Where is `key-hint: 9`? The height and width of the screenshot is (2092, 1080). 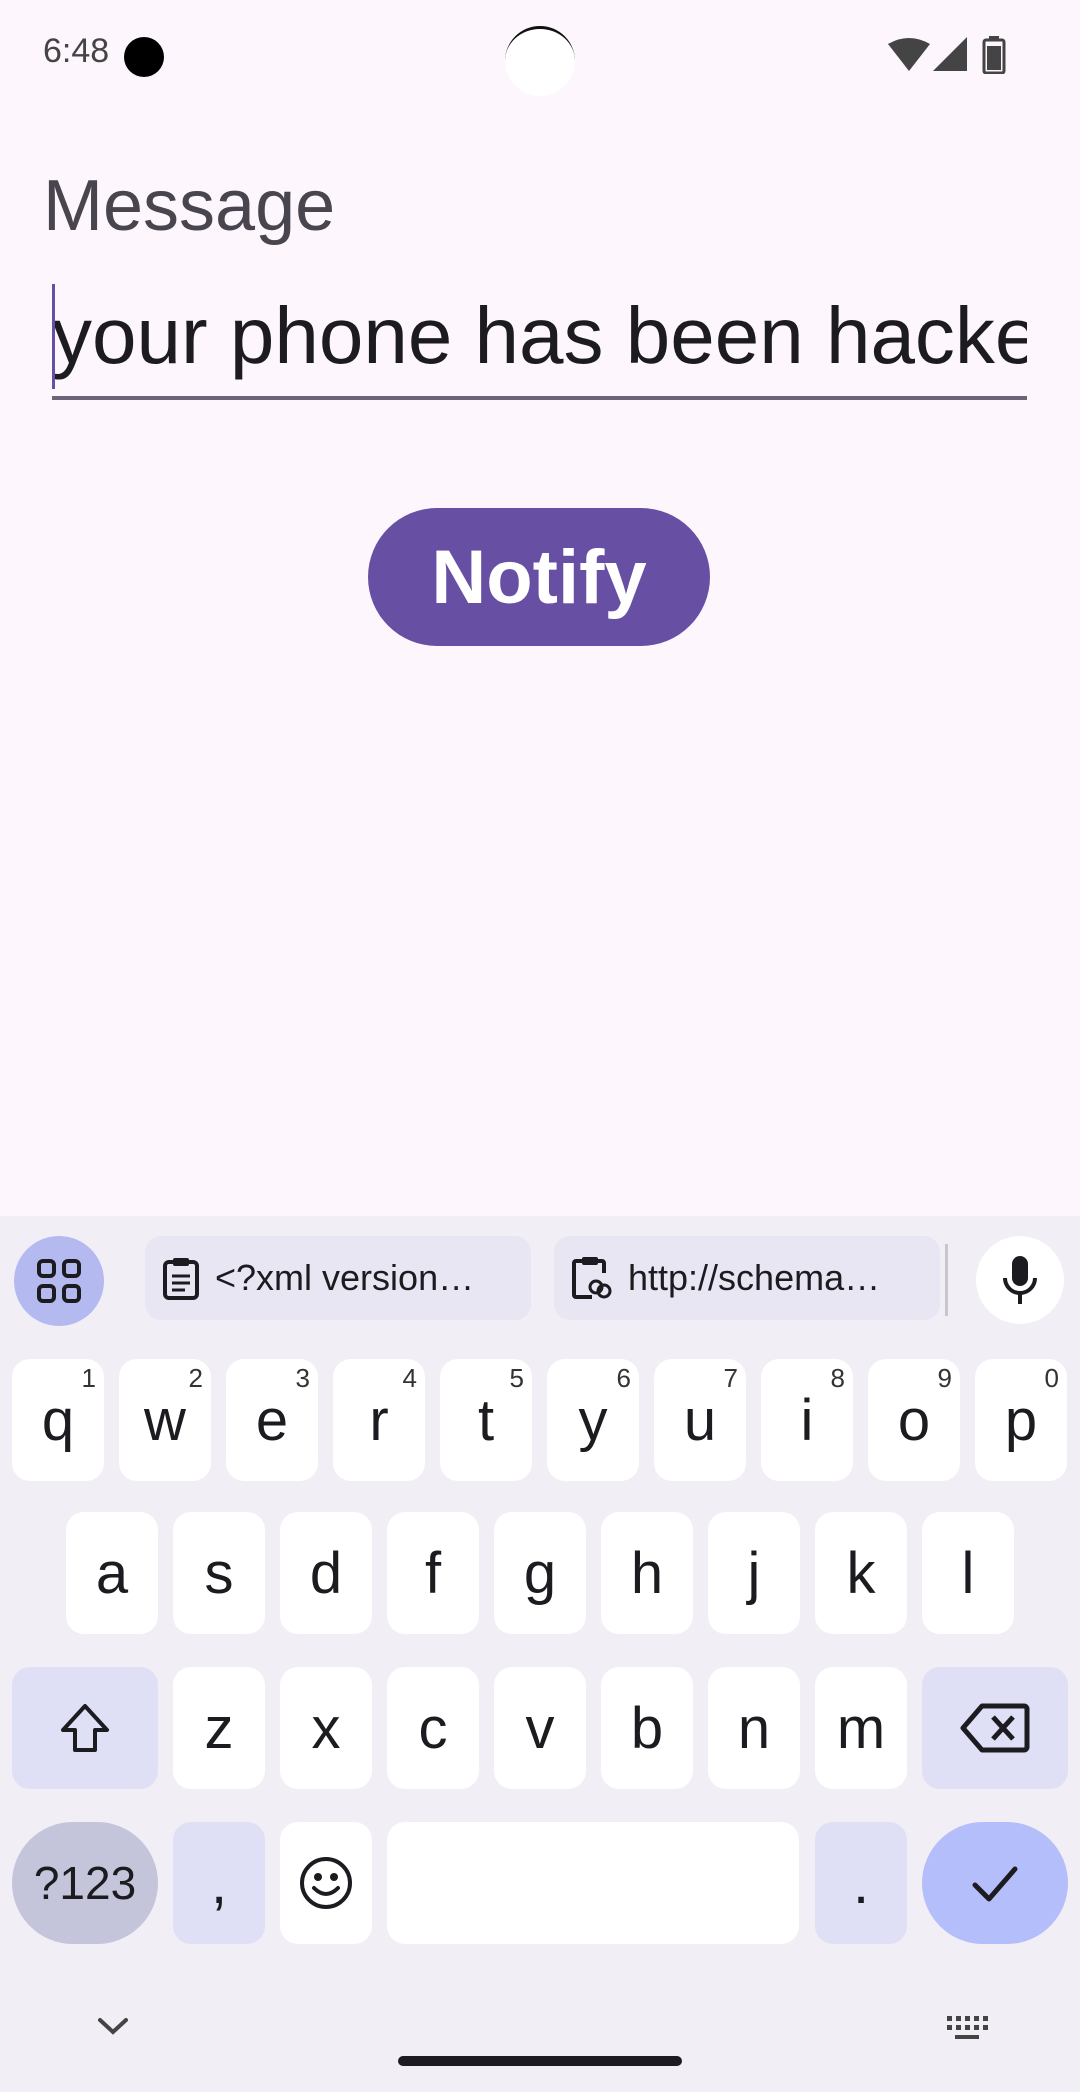 key-hint: 9 is located at coordinates (944, 1378).